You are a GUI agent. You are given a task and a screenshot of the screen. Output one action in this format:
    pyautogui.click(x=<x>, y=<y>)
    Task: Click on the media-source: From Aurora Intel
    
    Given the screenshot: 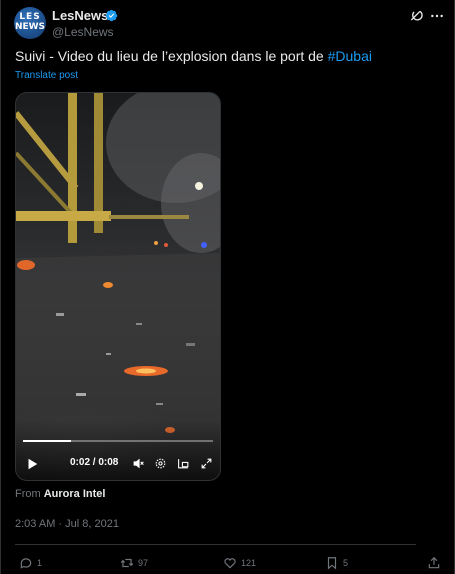 What is the action you would take?
    pyautogui.click(x=60, y=494)
    